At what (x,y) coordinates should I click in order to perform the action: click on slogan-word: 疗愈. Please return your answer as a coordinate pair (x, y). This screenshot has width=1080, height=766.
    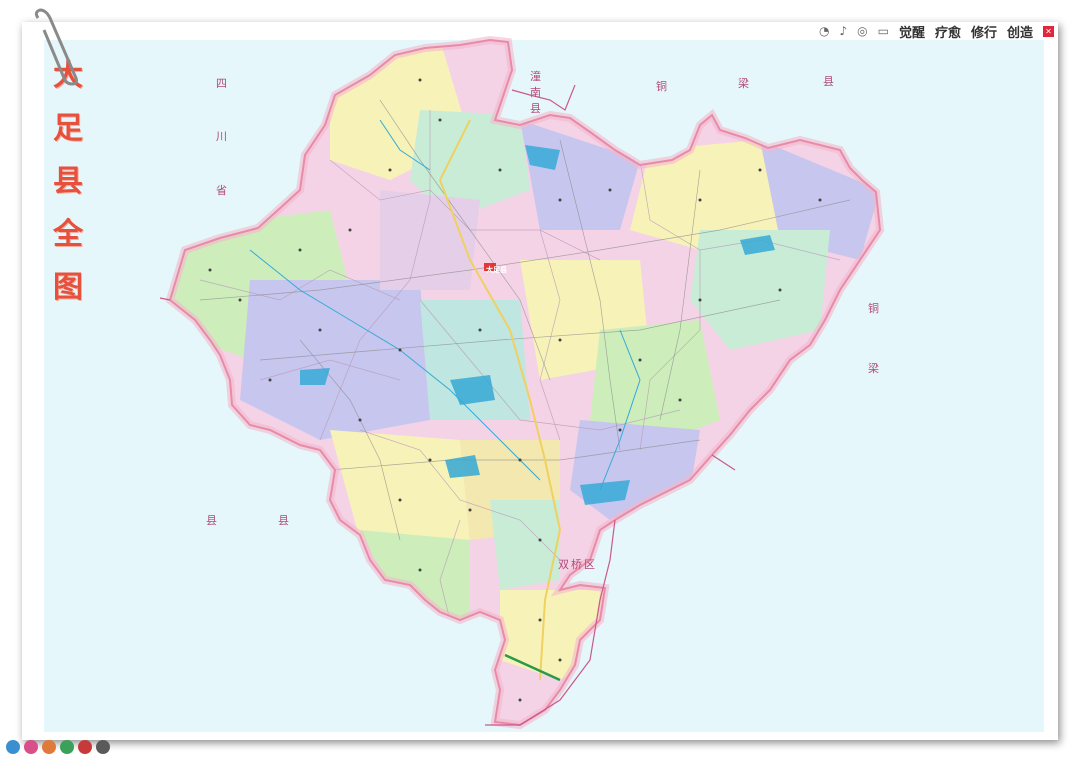
    Looking at the image, I should click on (947, 33).